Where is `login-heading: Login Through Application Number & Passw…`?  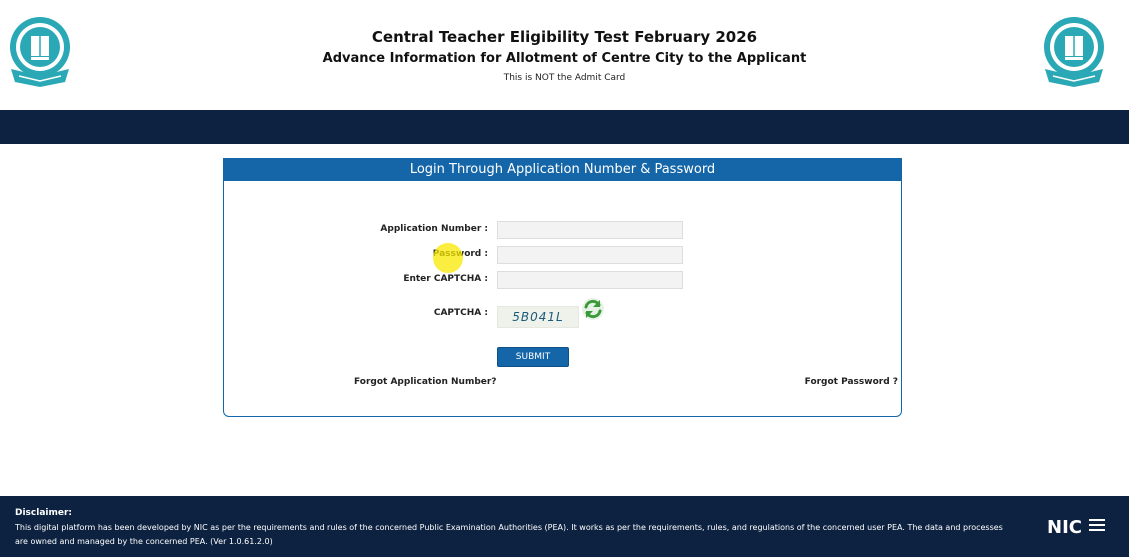 login-heading: Login Through Application Number & Passw… is located at coordinates (562, 170).